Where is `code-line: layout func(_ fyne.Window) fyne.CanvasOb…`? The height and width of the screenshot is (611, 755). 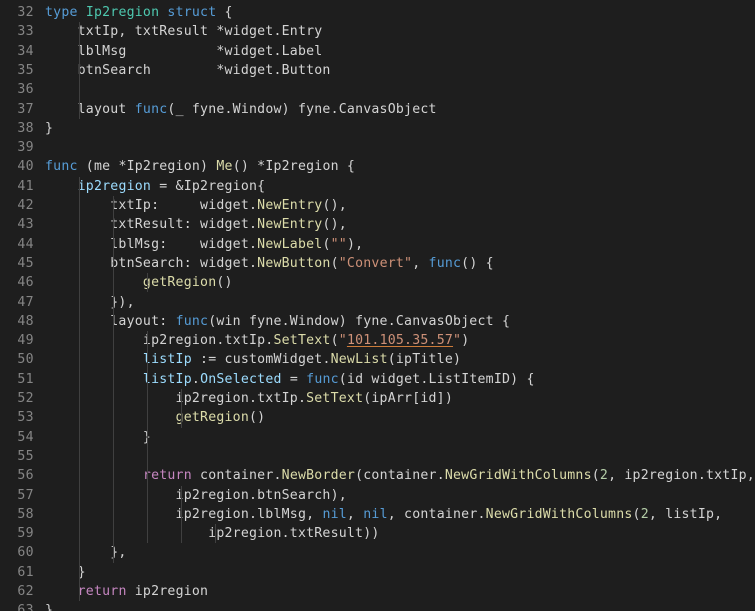 code-line: layout func(_ fyne.Window) fyne.CanvasOb… is located at coordinates (241, 109).